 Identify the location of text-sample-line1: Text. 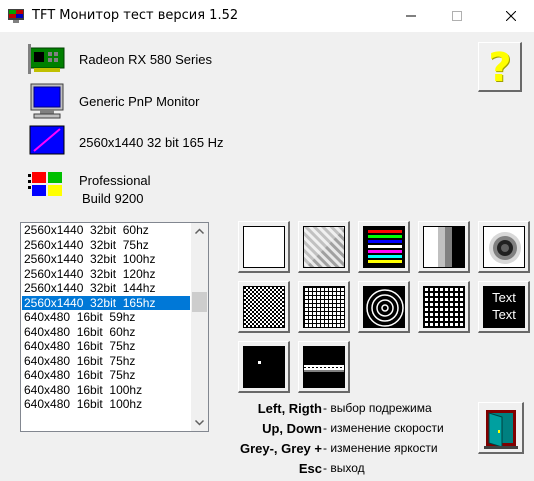
(504, 297).